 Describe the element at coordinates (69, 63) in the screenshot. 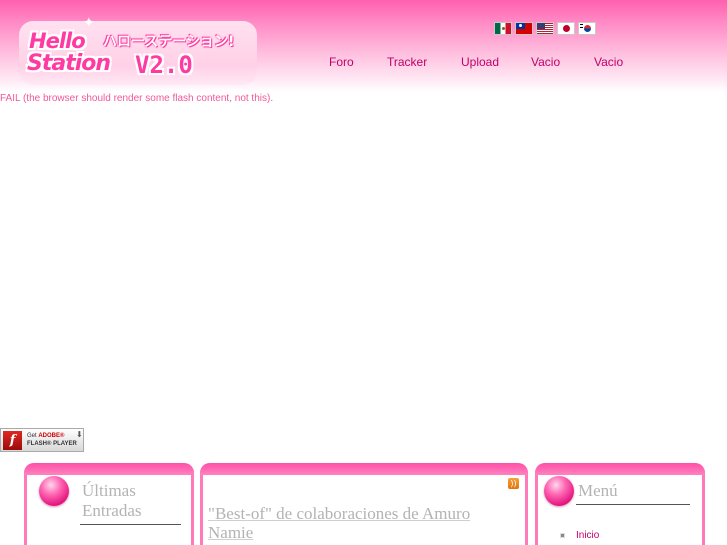

I see `logo-station-text: Station` at that location.